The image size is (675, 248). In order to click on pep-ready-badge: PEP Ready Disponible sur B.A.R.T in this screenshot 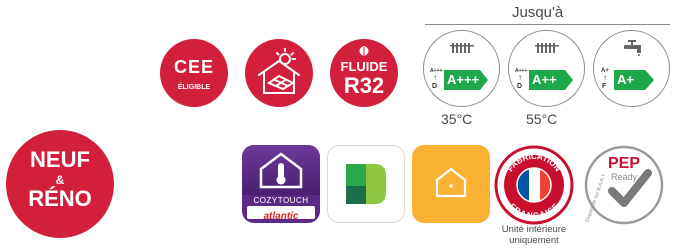, I will do `click(624, 185)`.